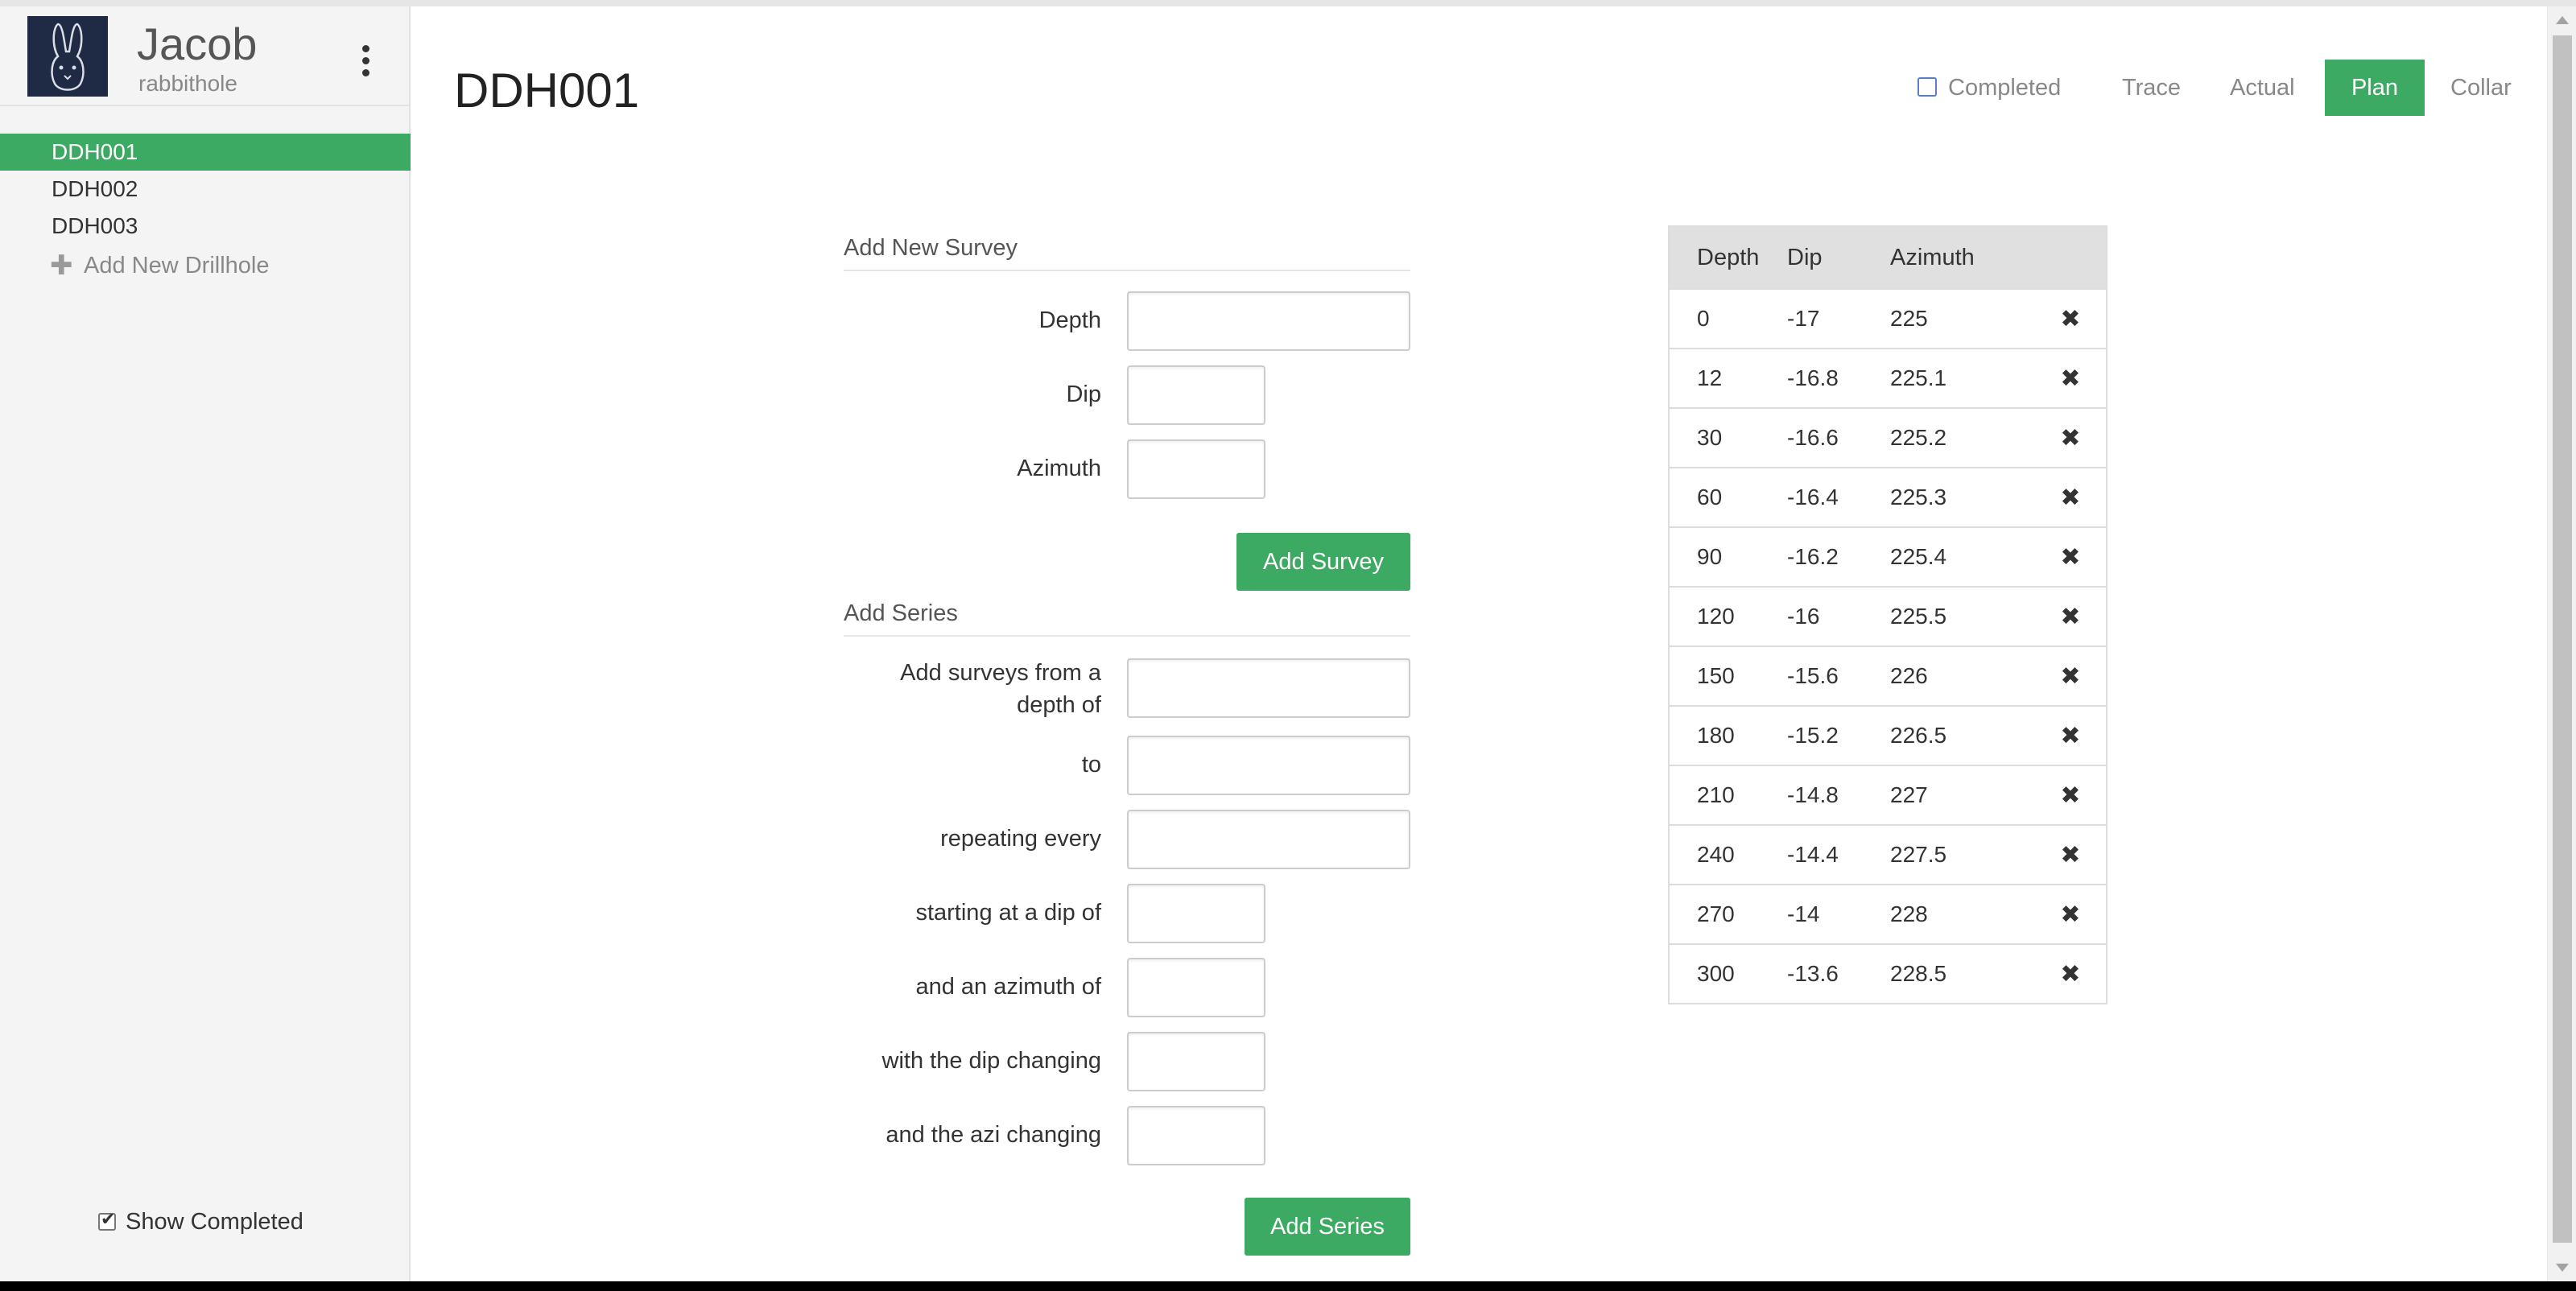  Describe the element at coordinates (2481, 88) in the screenshot. I see `tab-collar: Collar` at that location.